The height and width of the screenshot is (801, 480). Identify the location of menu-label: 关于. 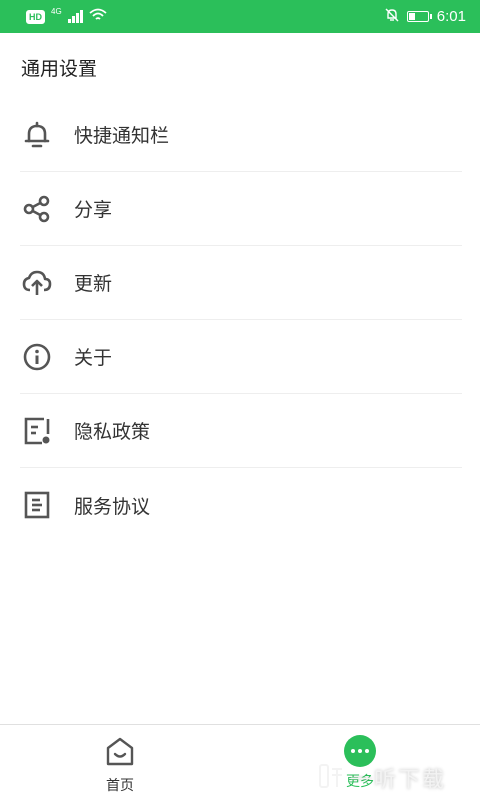
(93, 358).